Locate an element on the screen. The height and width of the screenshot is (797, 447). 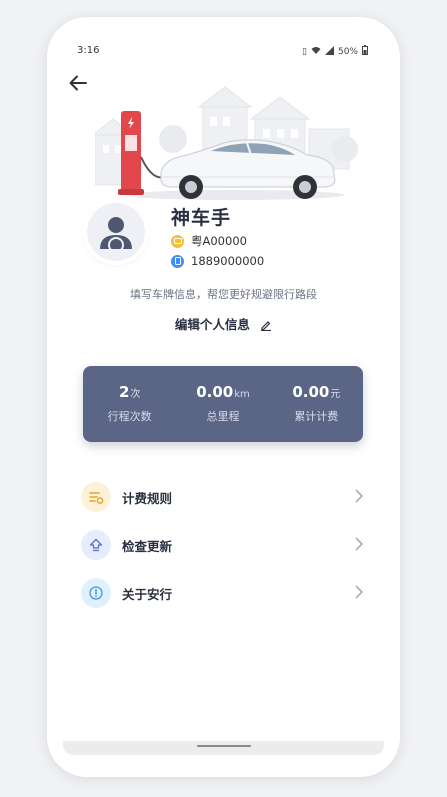
plate-row: 粤A00000 is located at coordinates (209, 241).